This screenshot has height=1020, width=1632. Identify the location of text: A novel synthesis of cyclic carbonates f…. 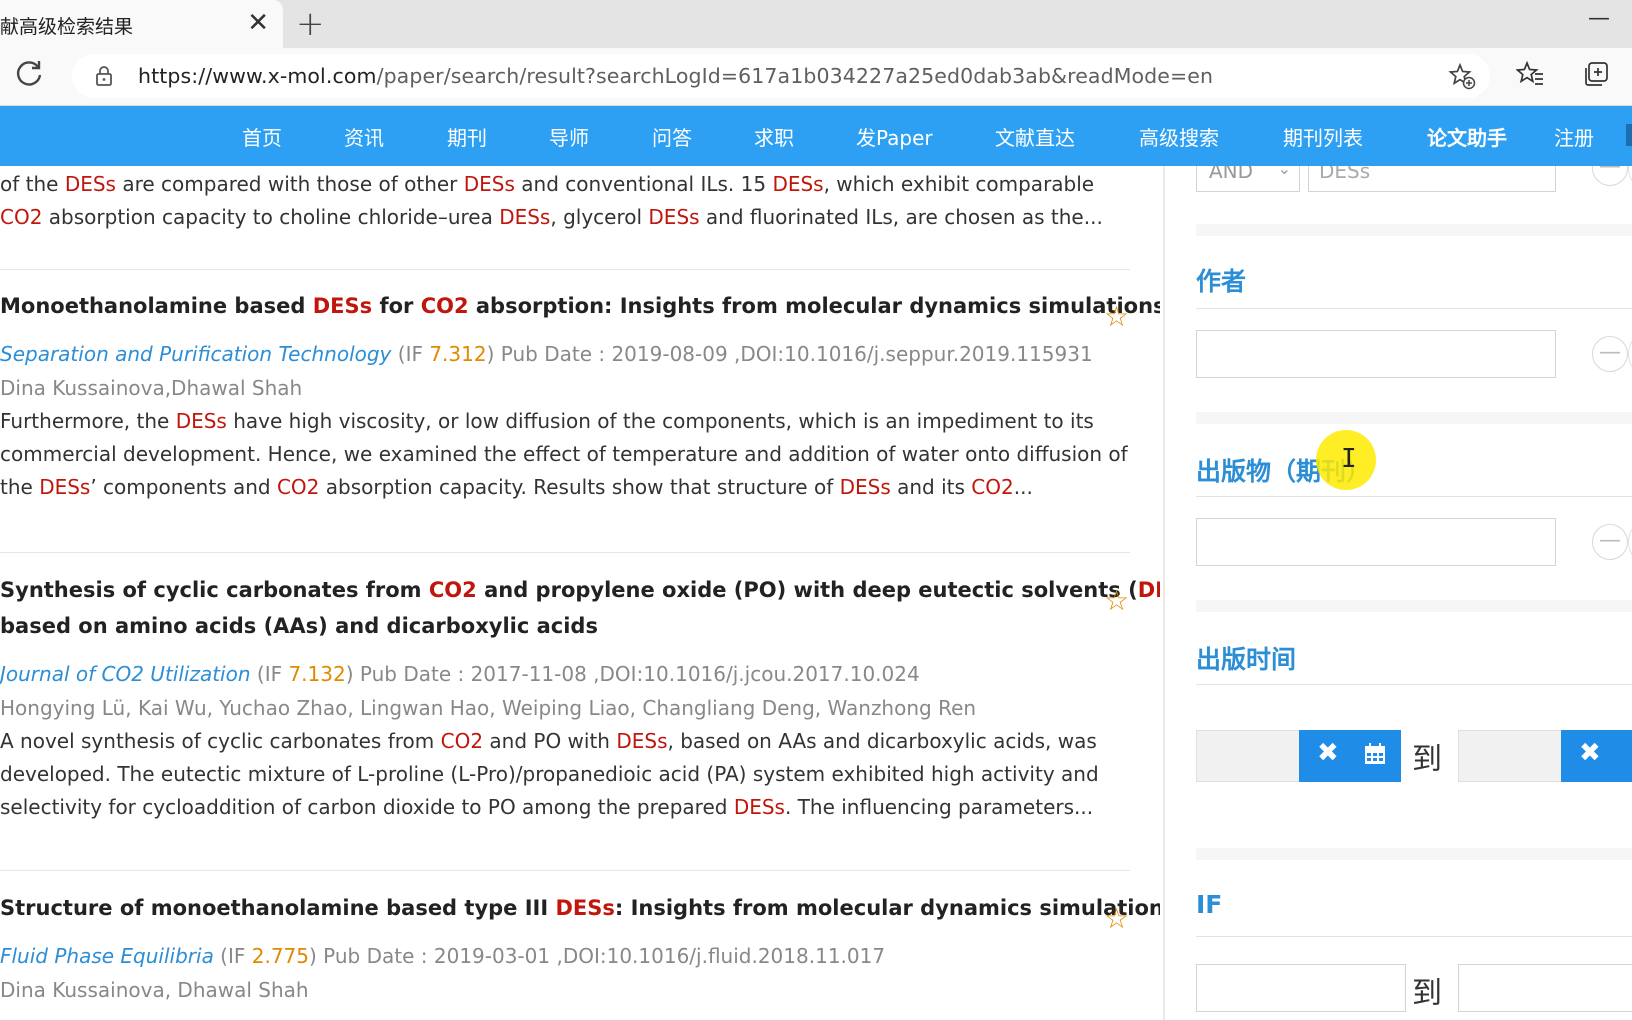
(220, 741).